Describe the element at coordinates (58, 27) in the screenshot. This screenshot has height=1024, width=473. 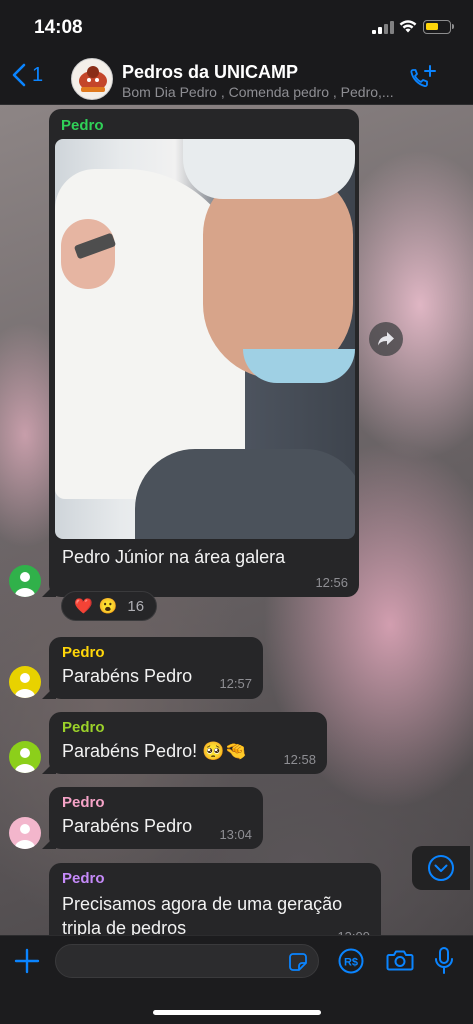
I see `status-time: 14:08` at that location.